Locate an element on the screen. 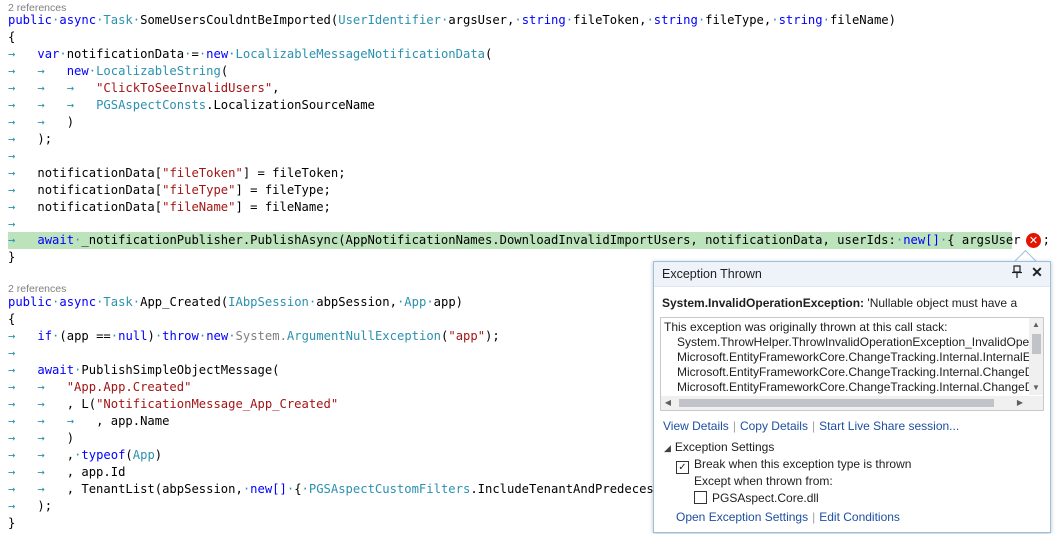 This screenshot has height=534, width=1058. break-checkbox: ✓ is located at coordinates (682, 467).